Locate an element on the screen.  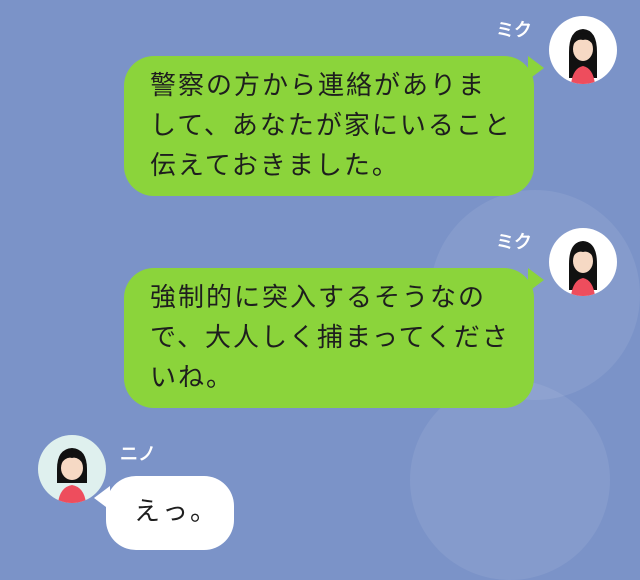
message-text: 強制的に突入するそうなので、大人しく捕まってくださいね。 is located at coordinates (330, 338).